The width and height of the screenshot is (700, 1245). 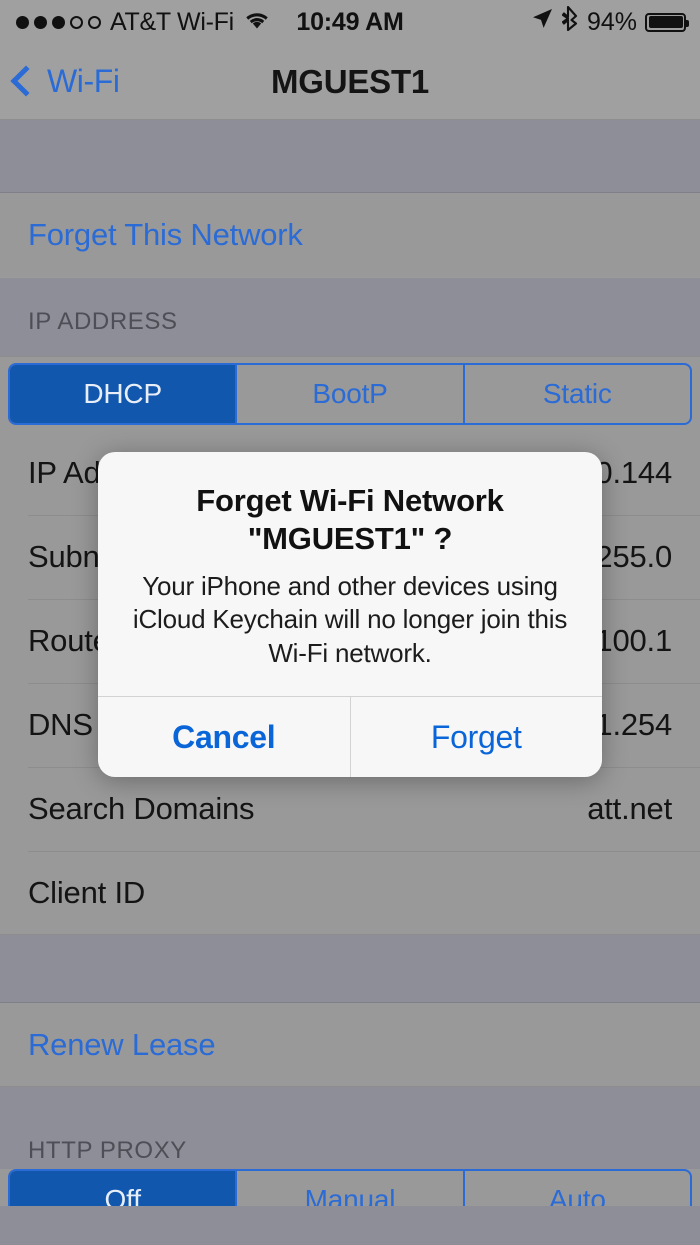 What do you see at coordinates (123, 394) in the screenshot?
I see `segment-dhcp: DHCP` at bounding box center [123, 394].